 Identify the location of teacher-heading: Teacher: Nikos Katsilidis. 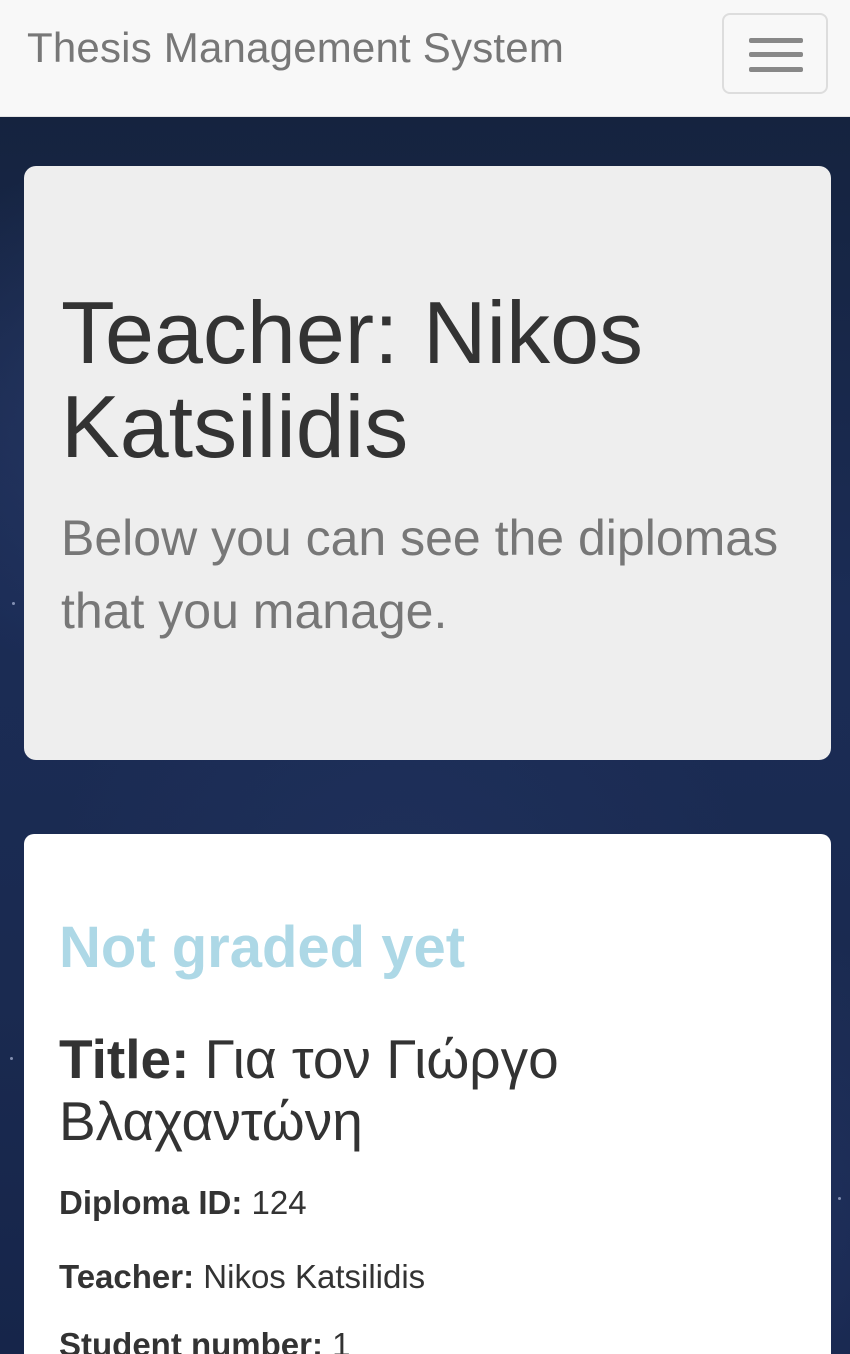
(352, 379).